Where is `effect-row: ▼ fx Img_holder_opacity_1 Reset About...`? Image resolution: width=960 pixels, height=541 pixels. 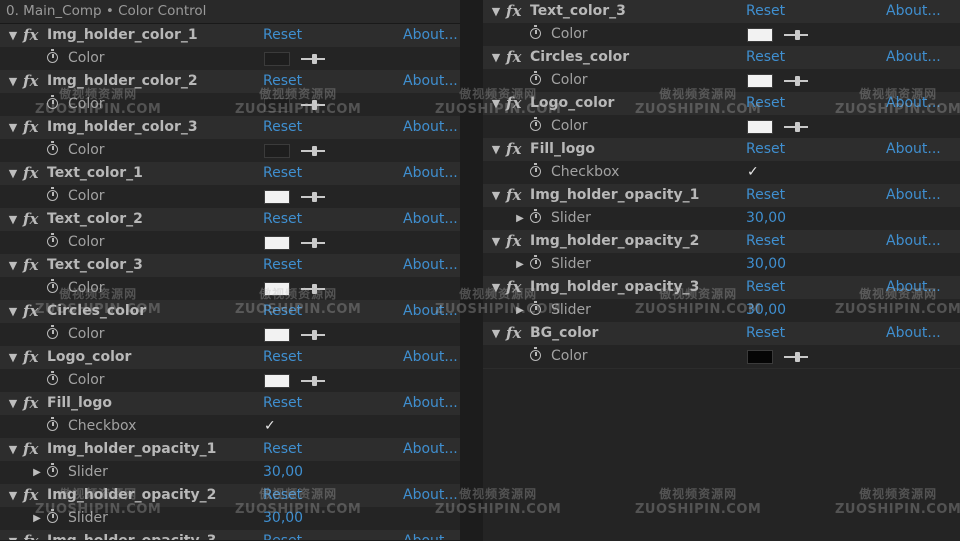
effect-row: ▼ fx Img_holder_opacity_1 Reset About... is located at coordinates (230, 449).